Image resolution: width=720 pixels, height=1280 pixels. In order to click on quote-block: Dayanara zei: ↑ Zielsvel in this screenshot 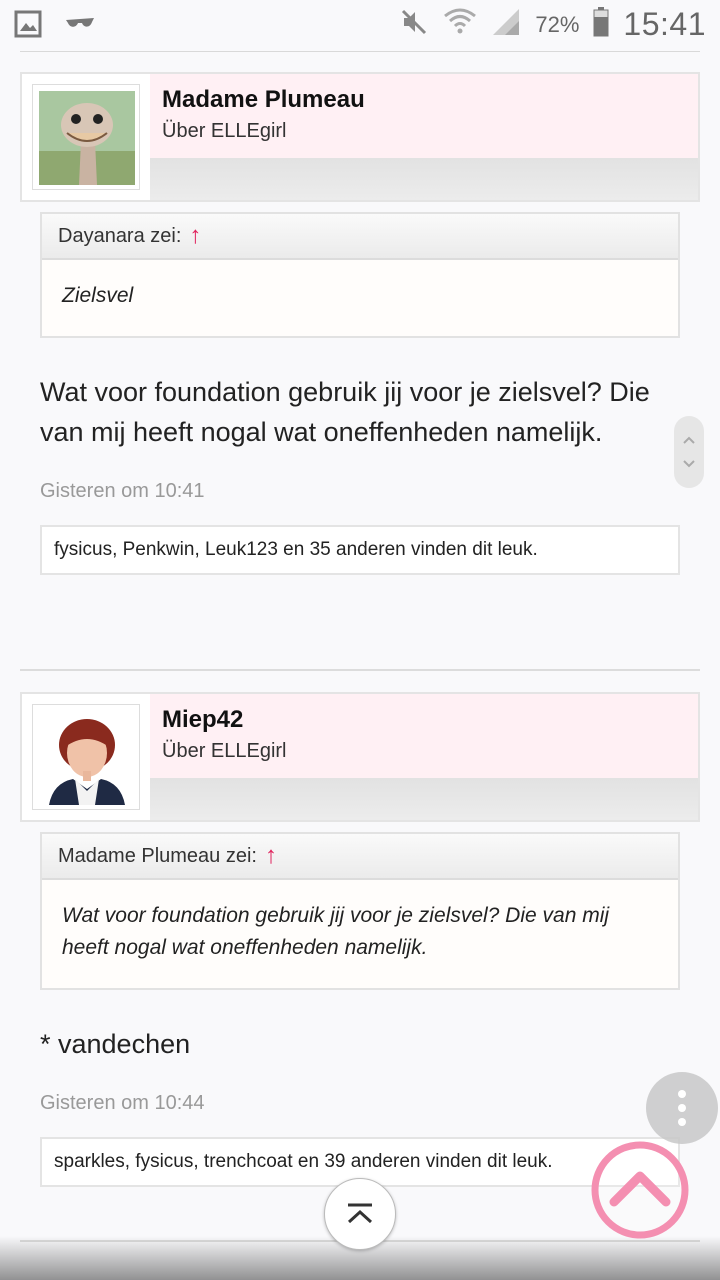, I will do `click(360, 275)`.